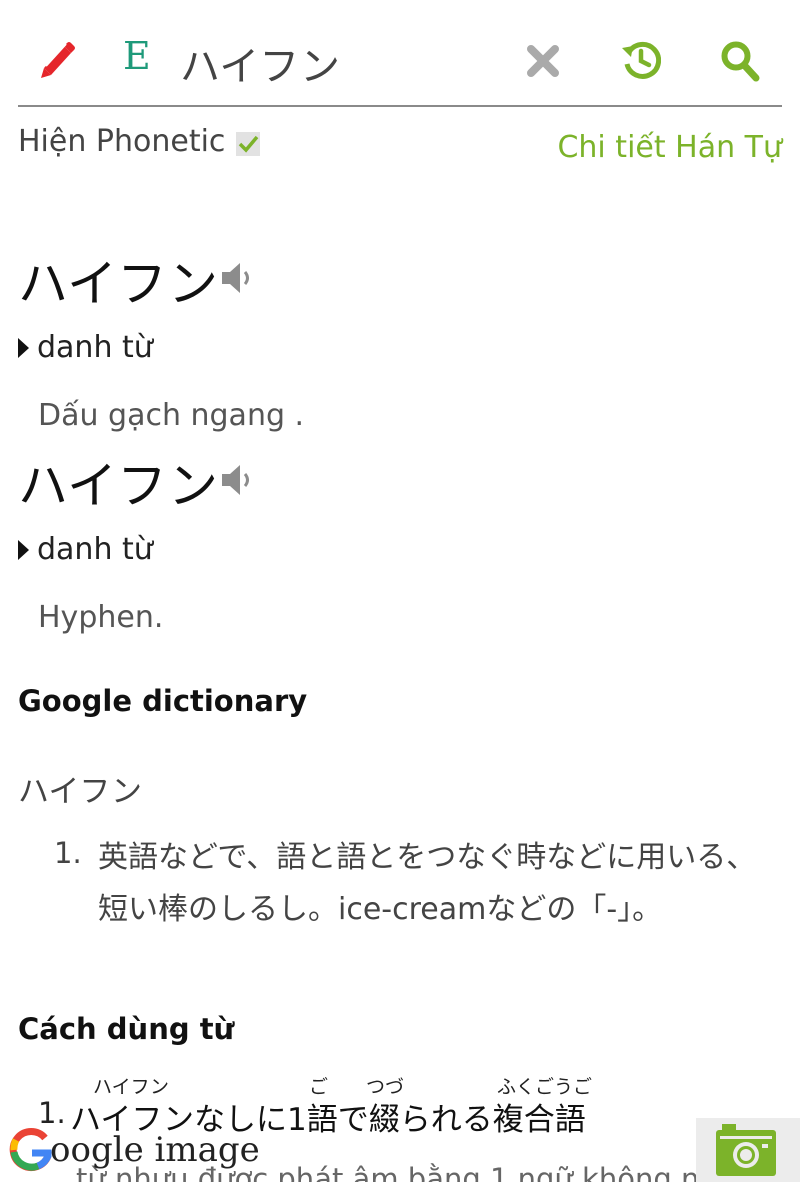 This screenshot has height=1182, width=800. I want to click on definition-line: 英語などで、語と語とをつなぐ時などに用いる、, so click(427, 857).